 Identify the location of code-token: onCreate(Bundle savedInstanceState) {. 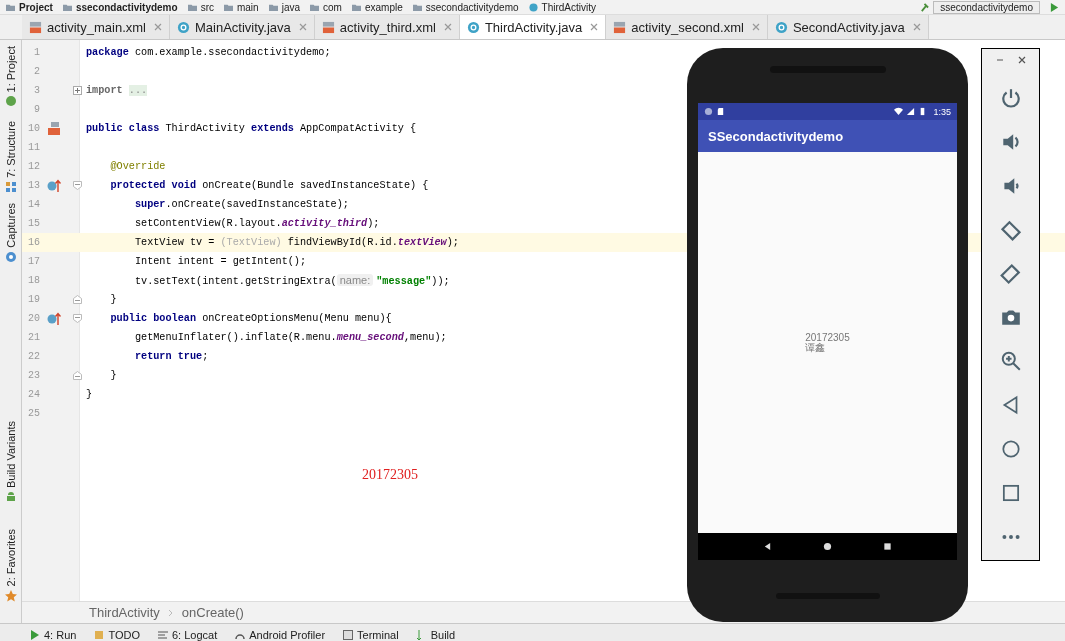
(315, 185).